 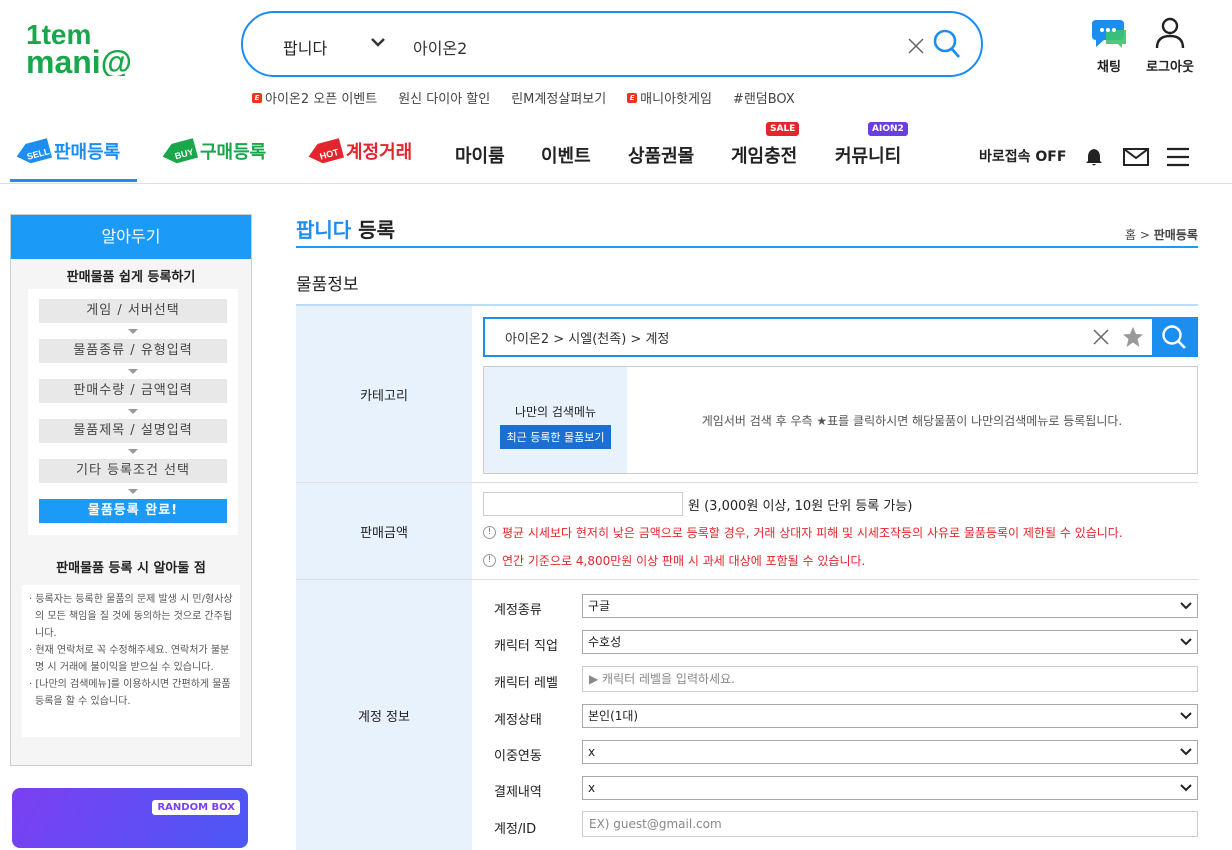 I want to click on search-icon, so click(x=947, y=44).